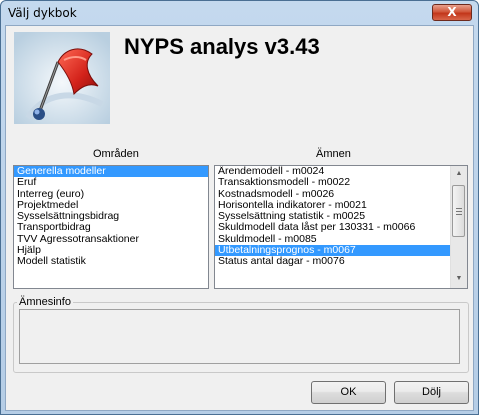 This screenshot has height=415, width=479. I want to click on subject-info-panel, so click(239, 336).